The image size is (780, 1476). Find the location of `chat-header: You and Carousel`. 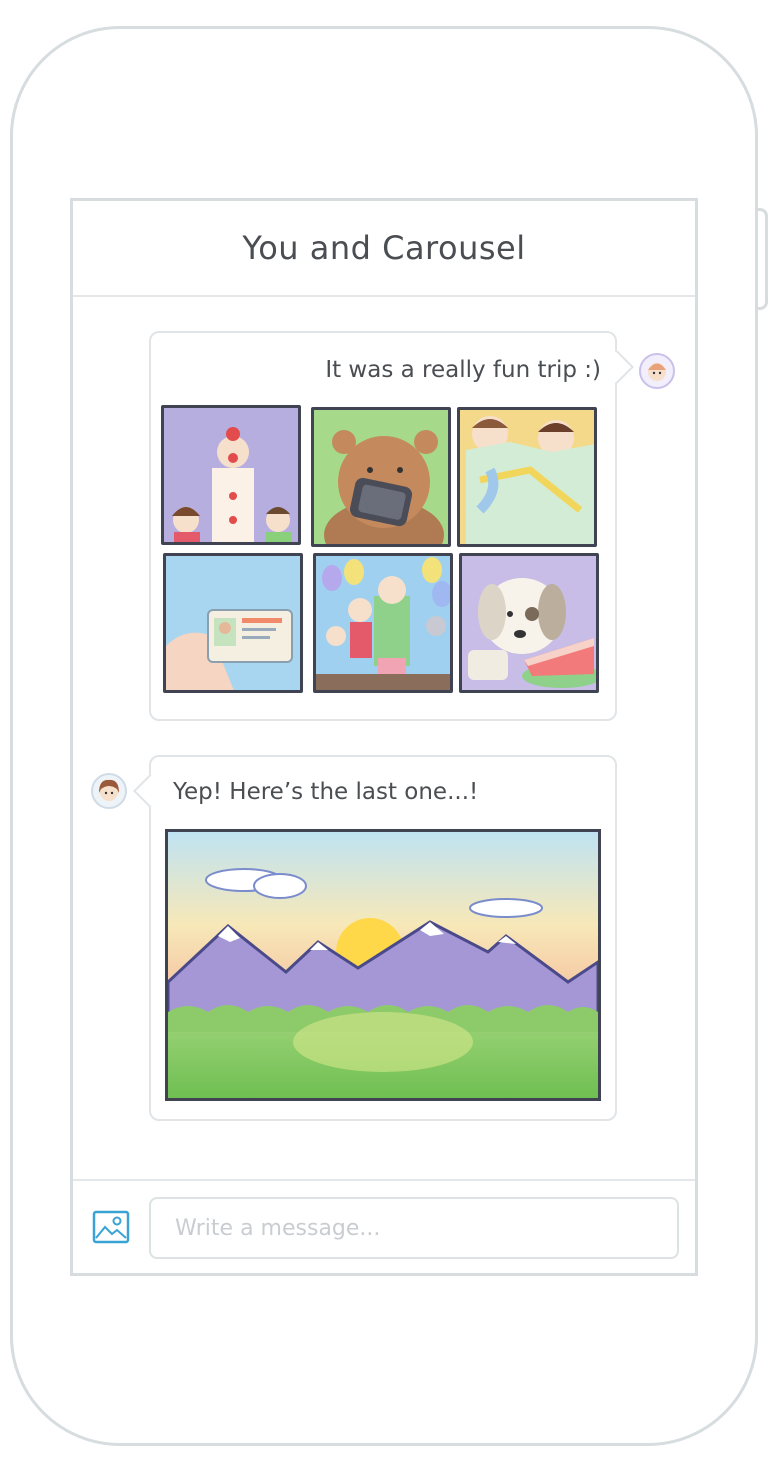

chat-header: You and Carousel is located at coordinates (384, 249).